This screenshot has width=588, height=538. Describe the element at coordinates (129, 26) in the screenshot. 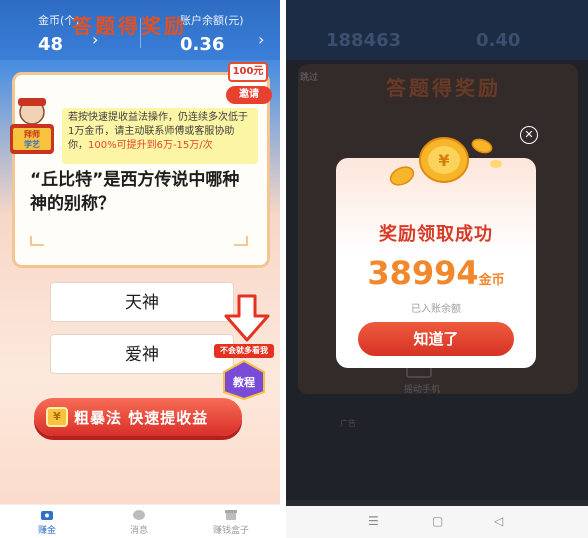

I see `quiz-title: 答题得奖励` at that location.